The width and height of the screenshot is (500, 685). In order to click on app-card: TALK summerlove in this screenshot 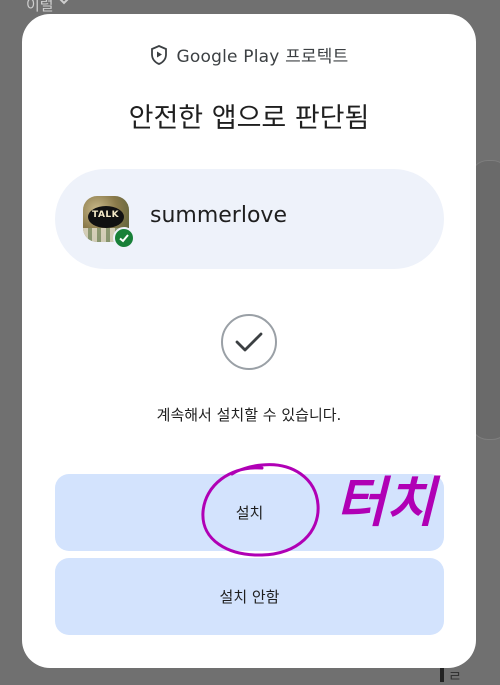, I will do `click(249, 219)`.